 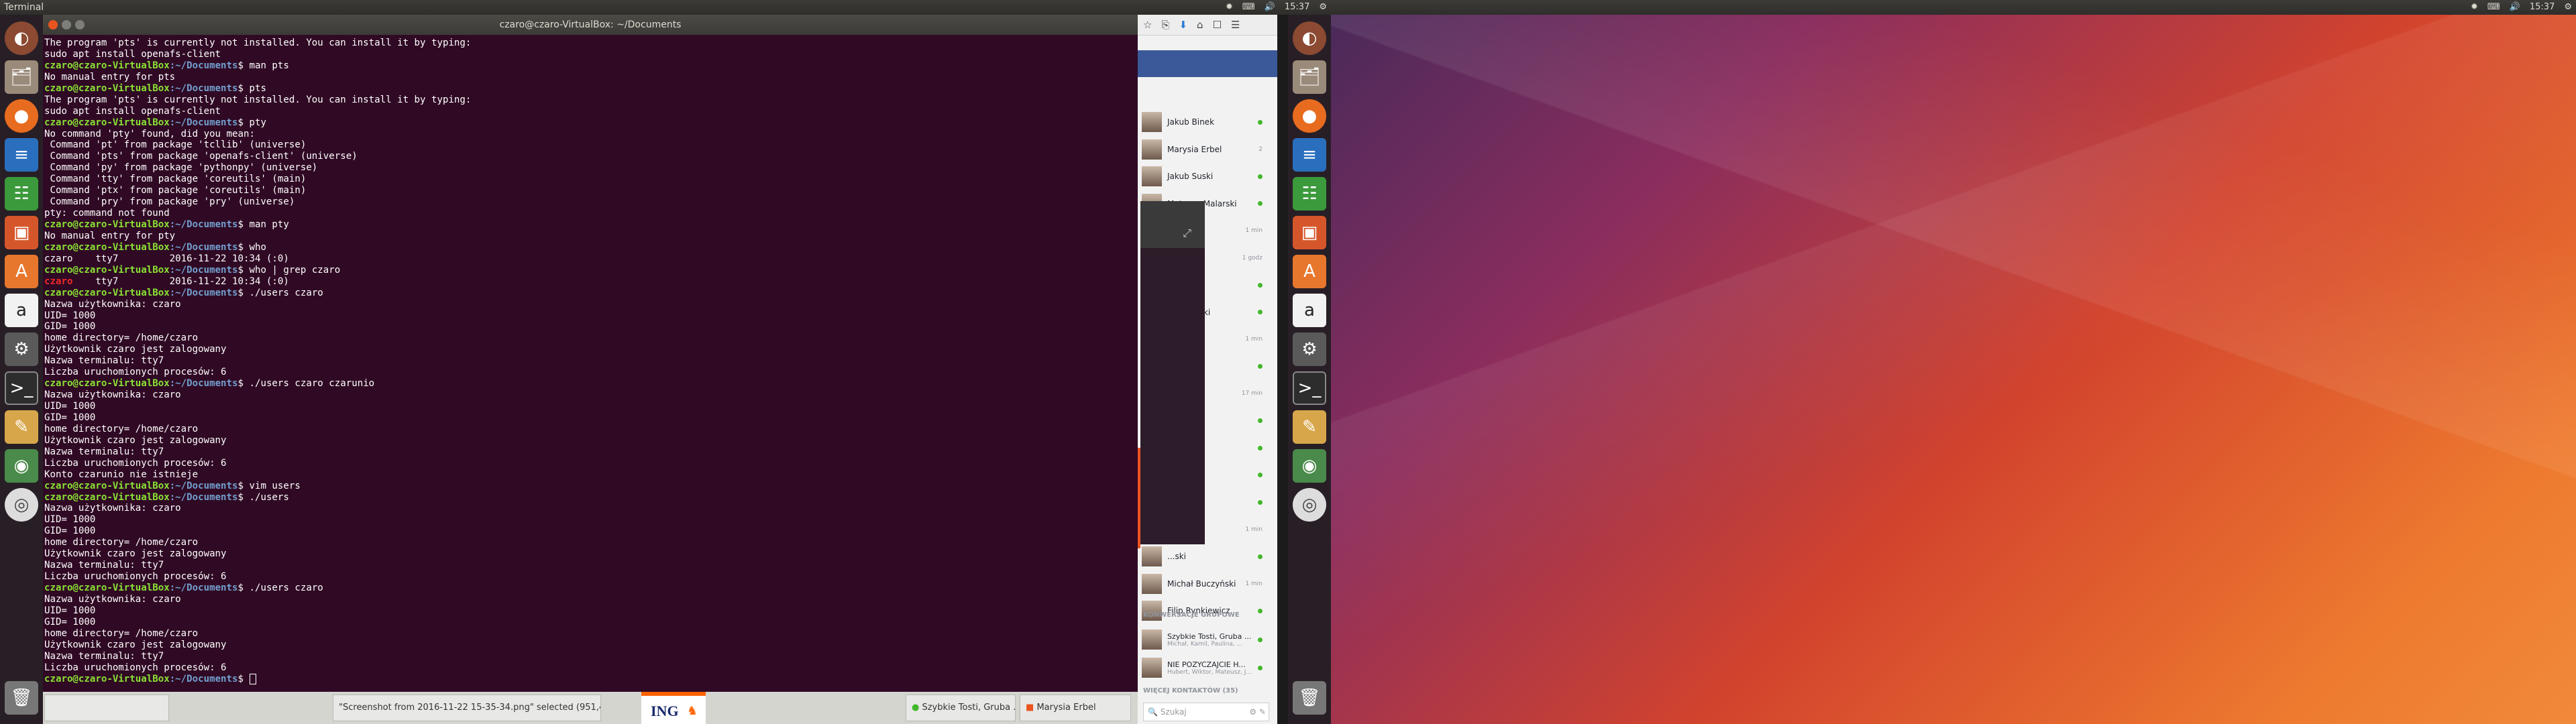 What do you see at coordinates (1165, 25) in the screenshot?
I see `clipboard-icon: ⎘` at bounding box center [1165, 25].